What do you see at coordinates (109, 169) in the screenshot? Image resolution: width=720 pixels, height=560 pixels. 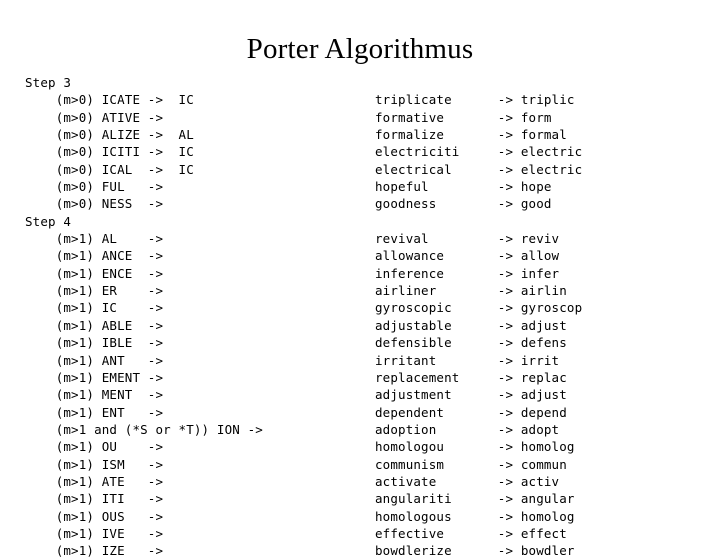 I see `rule-text: (m>0) ICAL -> IC` at bounding box center [109, 169].